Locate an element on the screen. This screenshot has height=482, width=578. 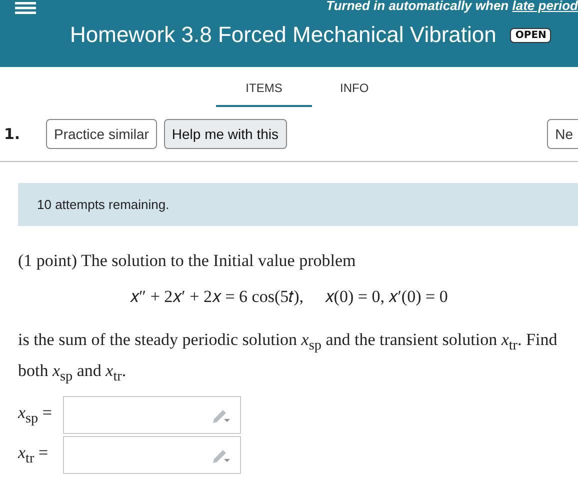
status-badge: OPEN is located at coordinates (531, 35).